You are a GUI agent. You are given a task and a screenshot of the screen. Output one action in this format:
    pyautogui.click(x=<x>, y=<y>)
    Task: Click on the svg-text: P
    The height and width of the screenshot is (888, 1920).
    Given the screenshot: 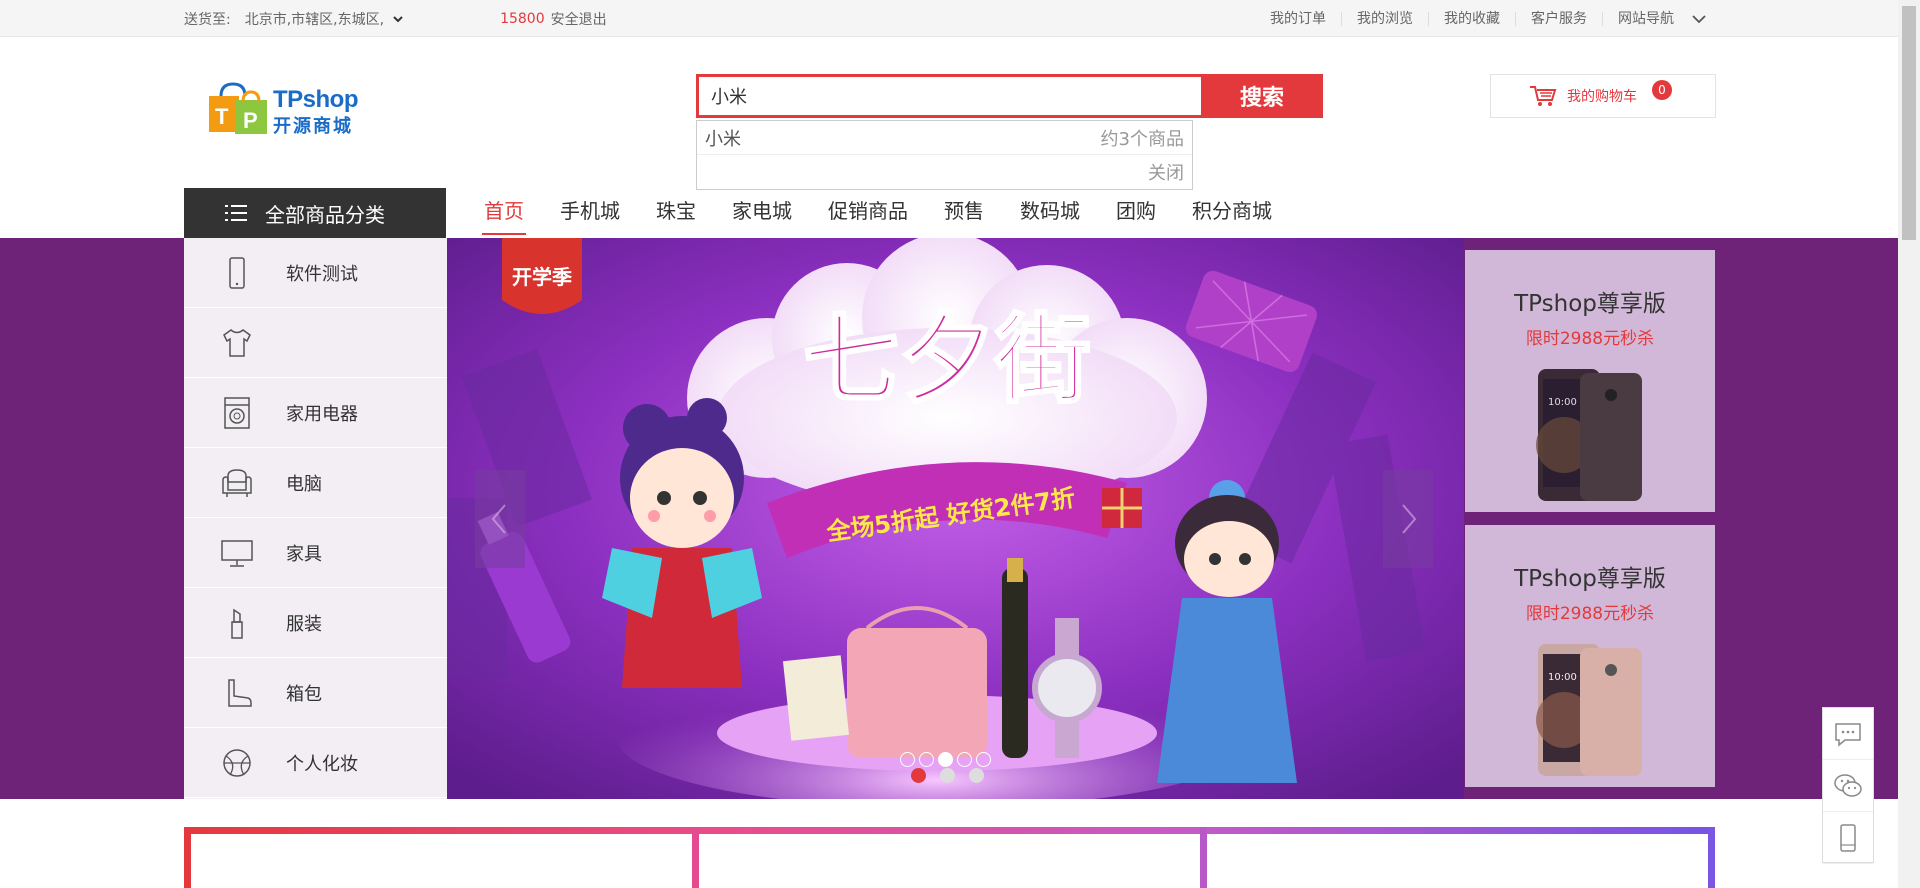 What is the action you would take?
    pyautogui.click(x=250, y=120)
    